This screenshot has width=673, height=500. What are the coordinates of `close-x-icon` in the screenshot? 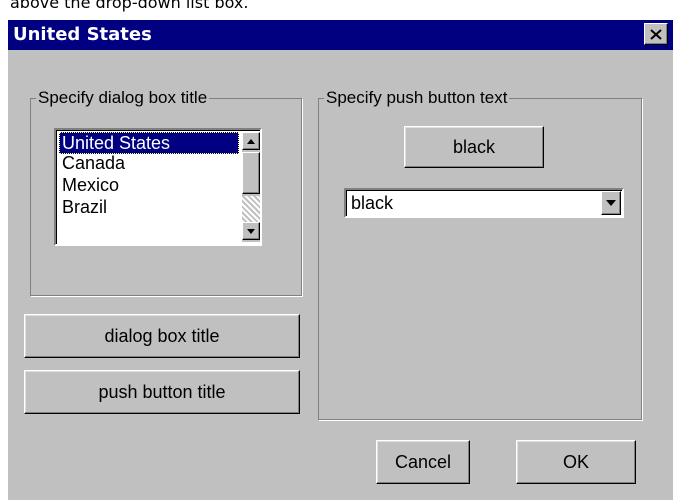 It's located at (656, 34).